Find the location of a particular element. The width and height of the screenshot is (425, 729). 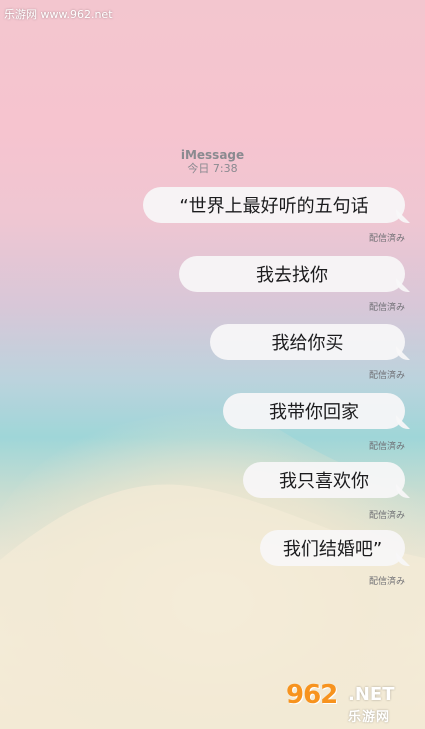

site-logo: 962 .NET 乐游网 is located at coordinates (354, 703).